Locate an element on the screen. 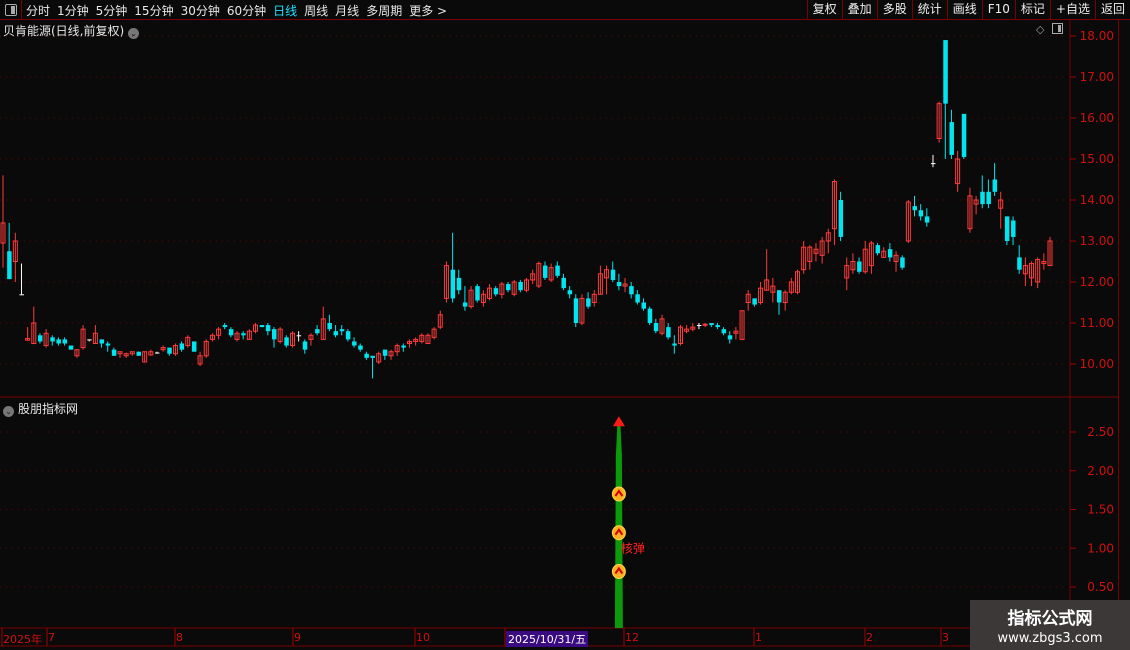  arrow-up-icon is located at coordinates (618, 421).